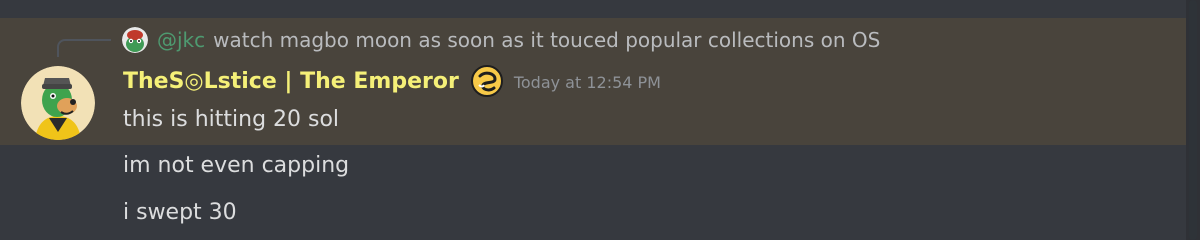 The image size is (1200, 240). What do you see at coordinates (180, 212) in the screenshot?
I see `message-line: i swept 30` at bounding box center [180, 212].